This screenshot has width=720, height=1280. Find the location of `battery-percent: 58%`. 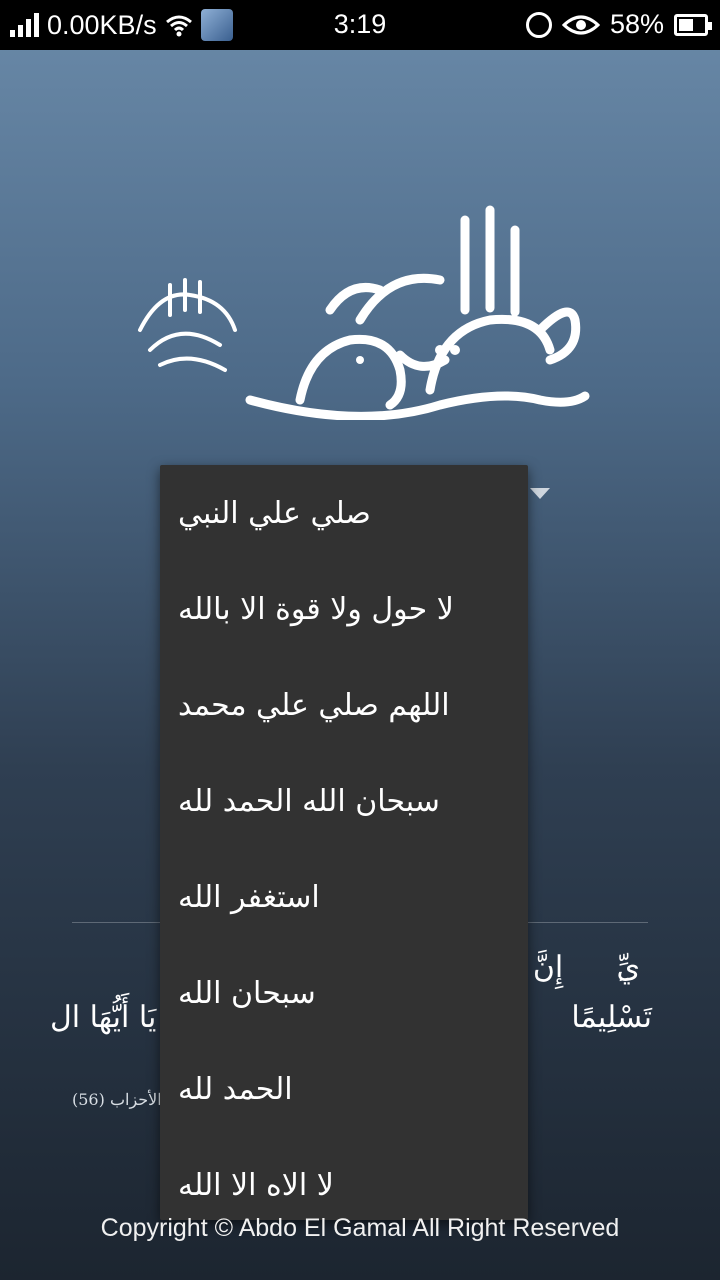

battery-percent: 58% is located at coordinates (636, 24).